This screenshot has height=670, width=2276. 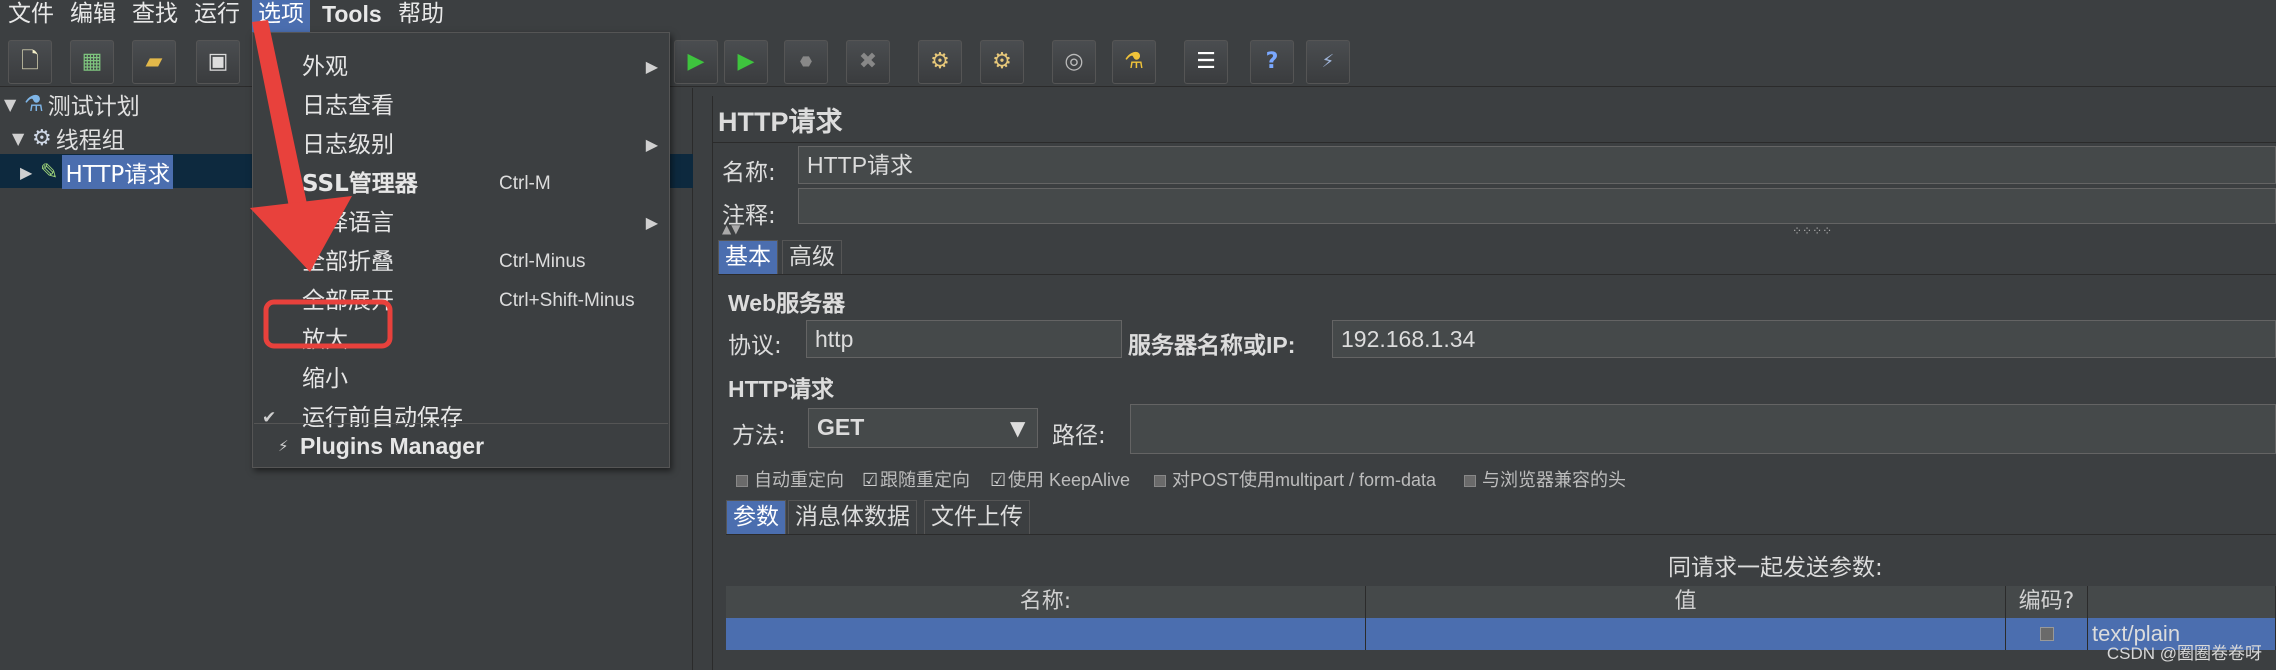 I want to click on tab-file-upload: 文件上传, so click(x=977, y=517).